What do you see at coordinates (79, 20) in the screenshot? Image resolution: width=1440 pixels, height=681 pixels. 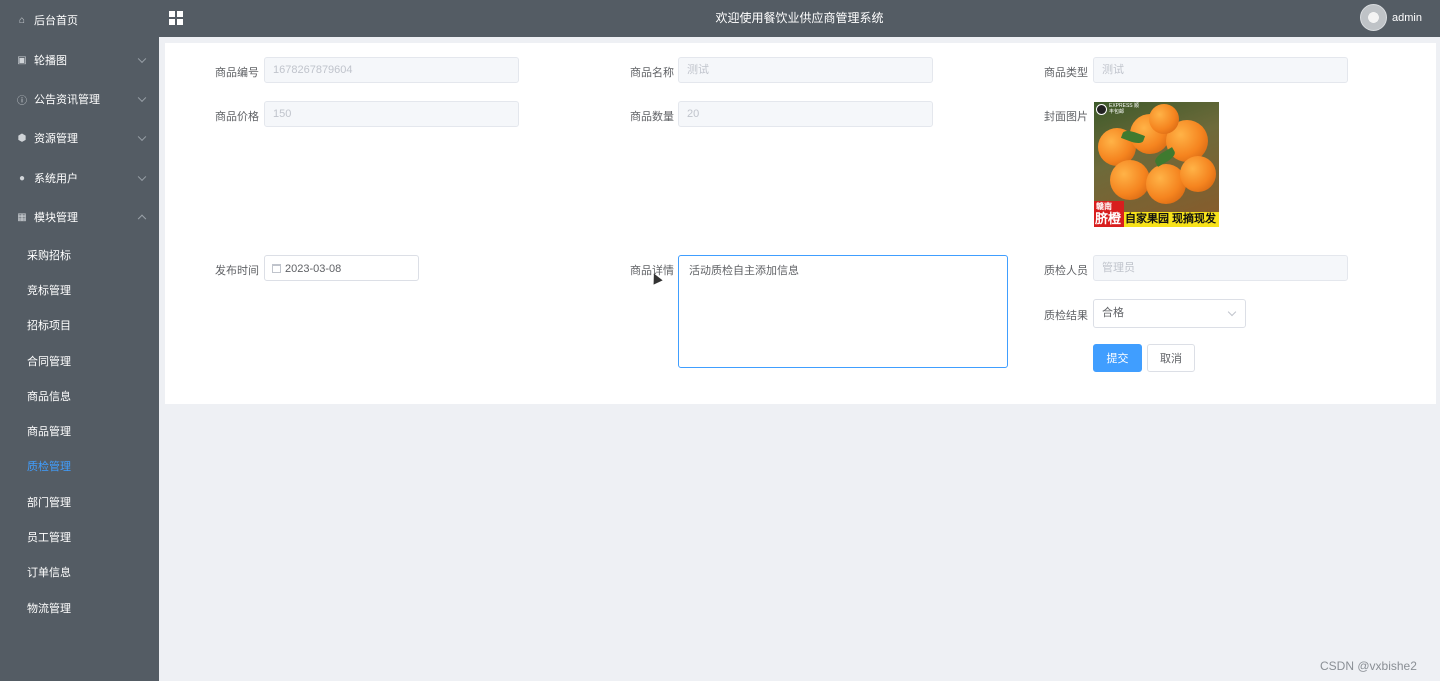 I see `sidebar-item-home: ⌂ 后台首页` at bounding box center [79, 20].